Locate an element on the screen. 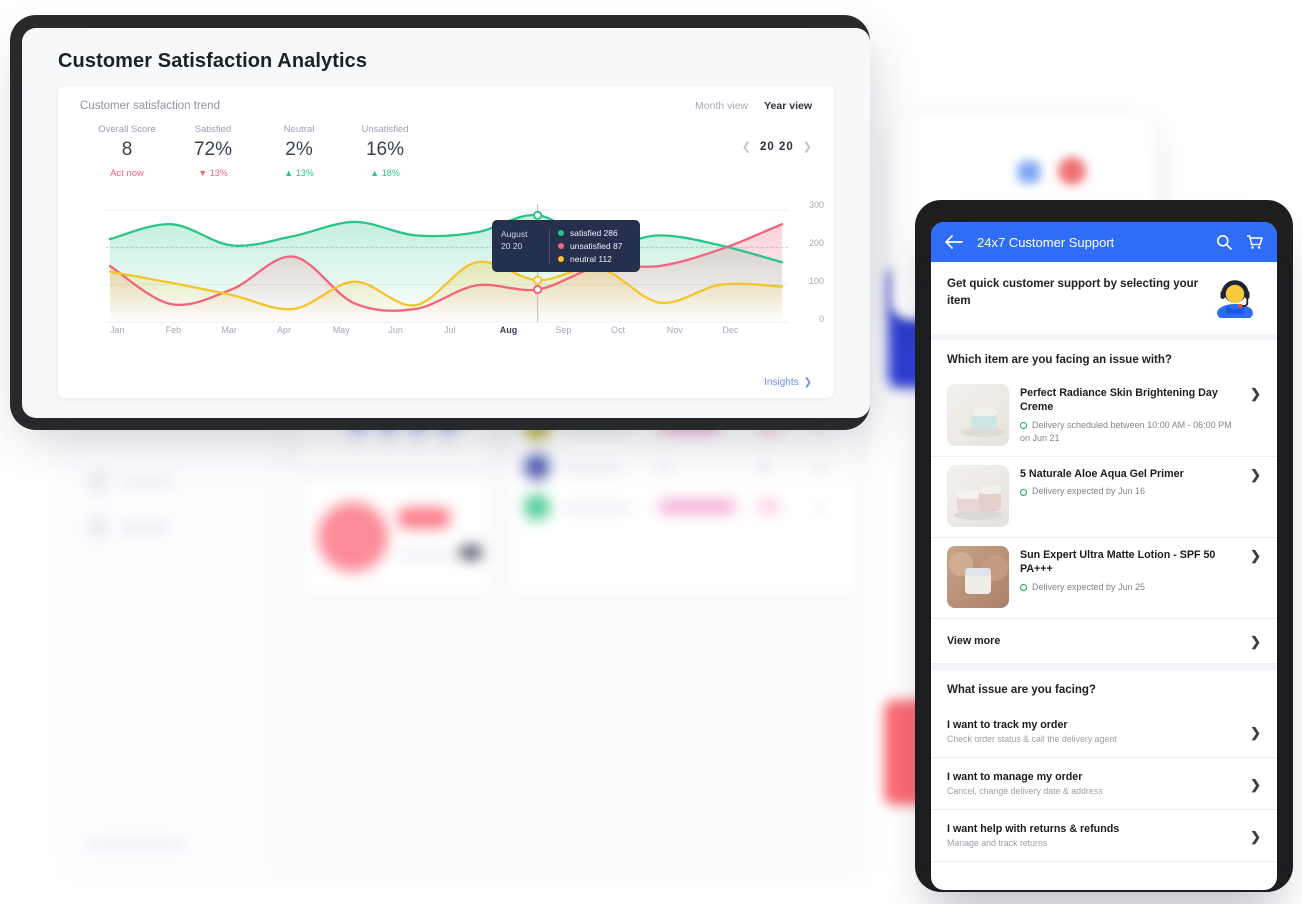  x-tick: Sep is located at coordinates (563, 330).